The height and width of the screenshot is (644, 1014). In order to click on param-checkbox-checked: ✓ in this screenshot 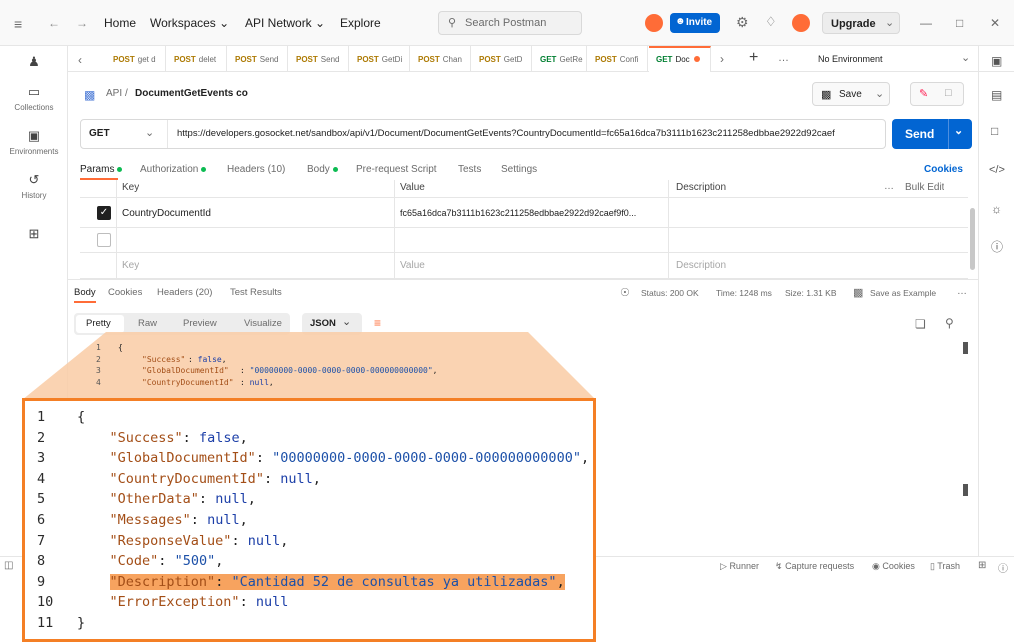, I will do `click(104, 213)`.